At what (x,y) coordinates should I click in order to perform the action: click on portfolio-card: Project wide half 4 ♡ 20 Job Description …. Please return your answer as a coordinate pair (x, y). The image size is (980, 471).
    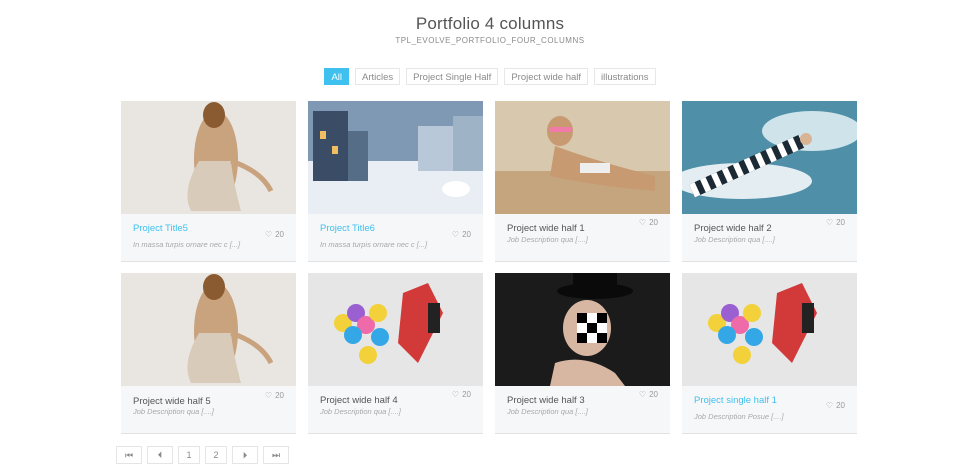
    Looking at the image, I should click on (395, 353).